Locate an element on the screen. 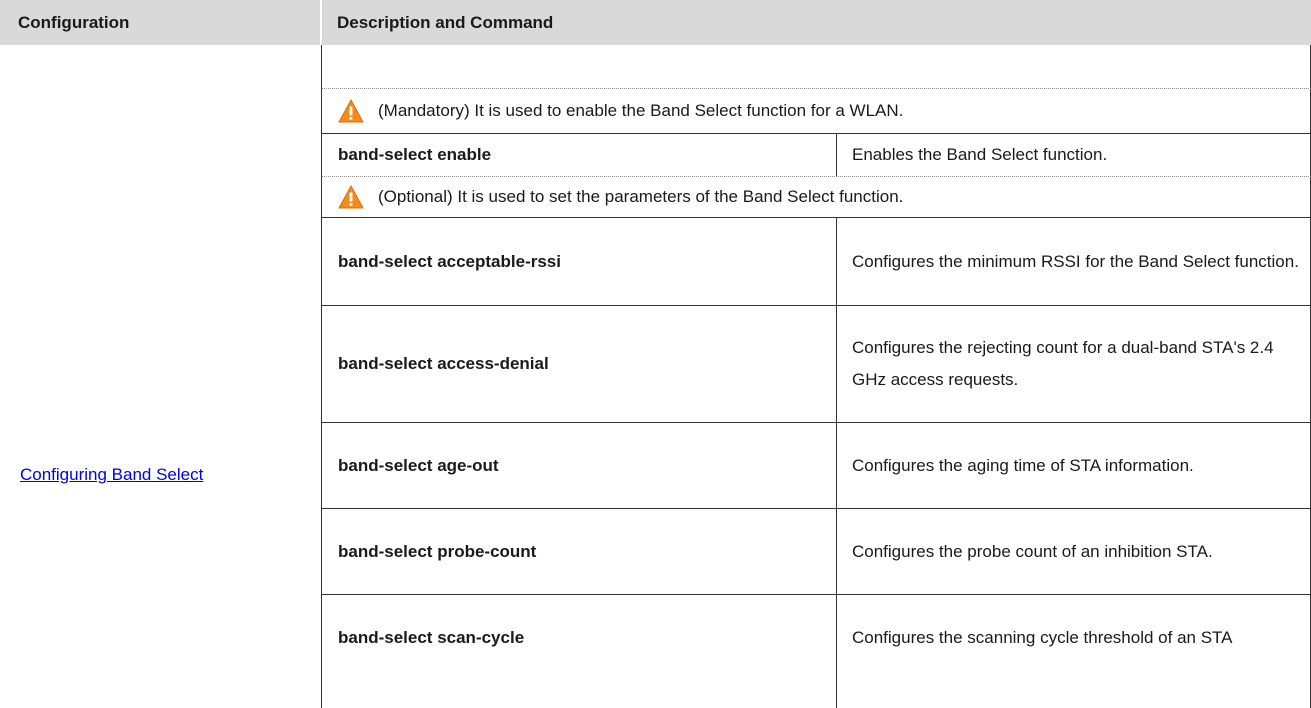 This screenshot has width=1311, height=708. command-name: band-select access-denial is located at coordinates (443, 363).